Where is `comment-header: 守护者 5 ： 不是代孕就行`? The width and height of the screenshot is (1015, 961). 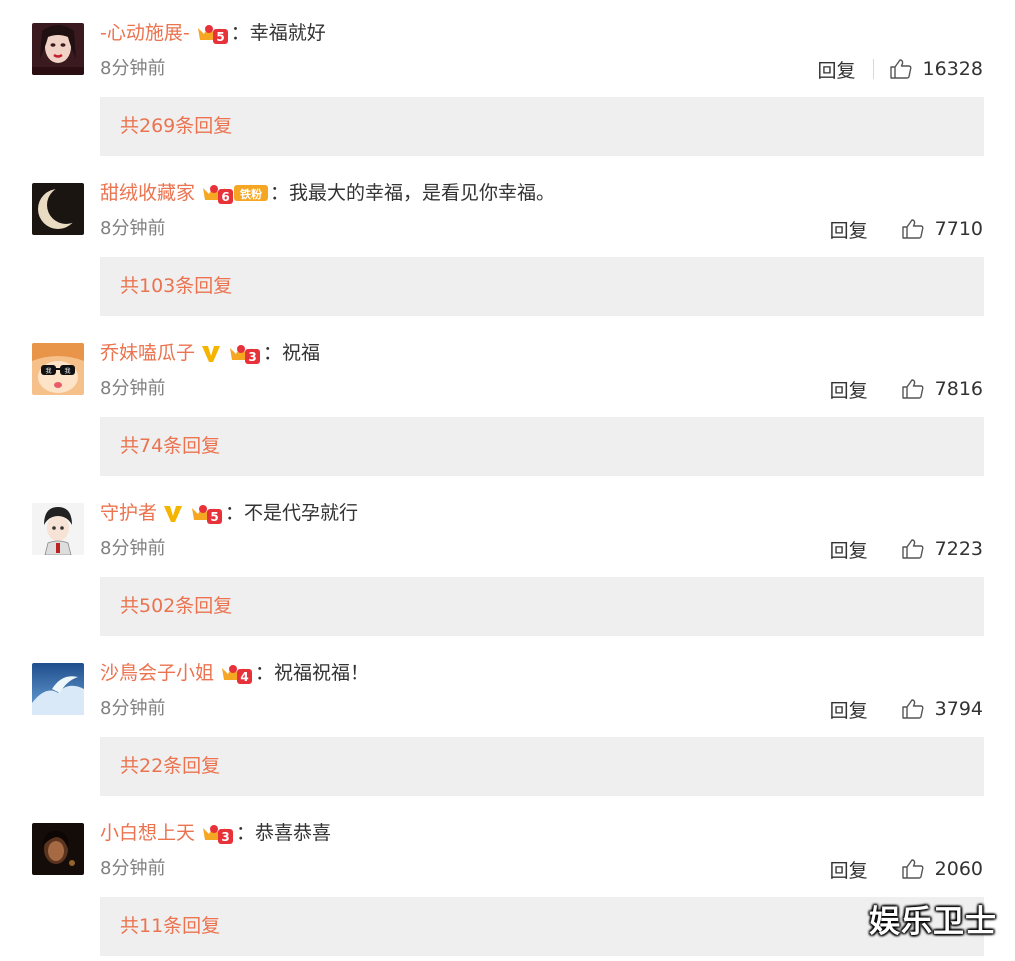 comment-header: 守护者 5 ： 不是代孕就行 is located at coordinates (229, 513).